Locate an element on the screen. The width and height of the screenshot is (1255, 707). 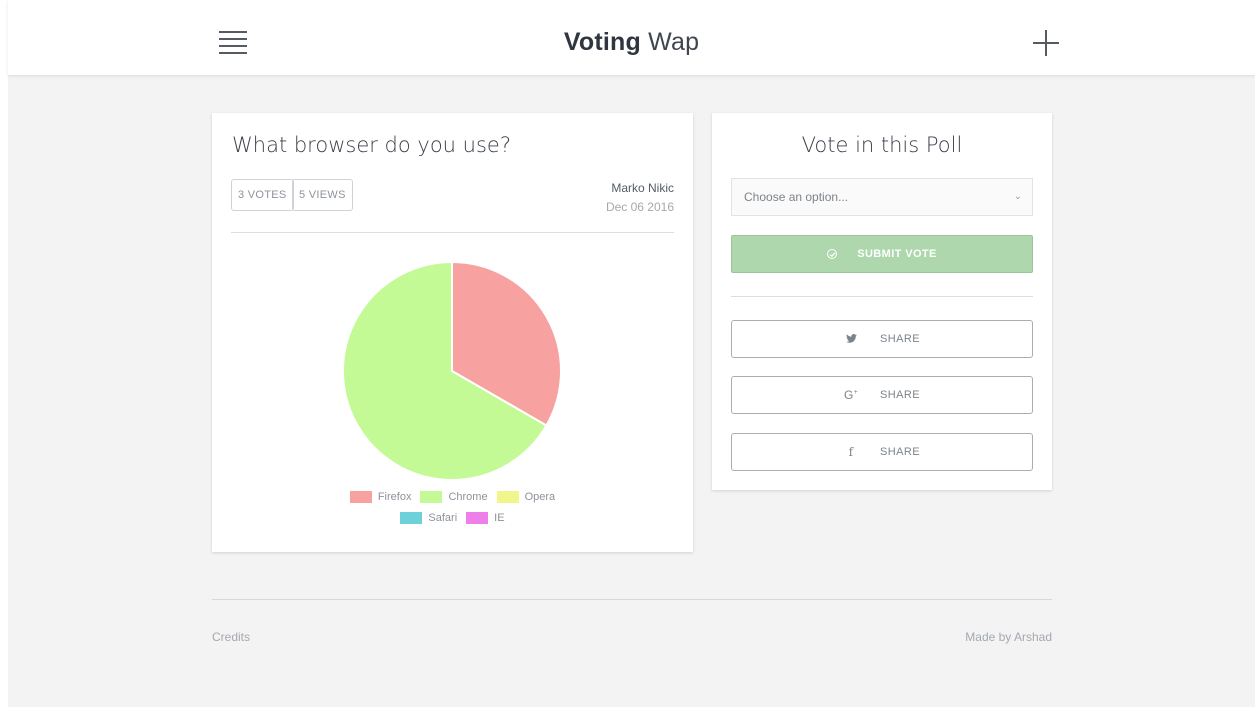
poll-chart is located at coordinates (452, 378).